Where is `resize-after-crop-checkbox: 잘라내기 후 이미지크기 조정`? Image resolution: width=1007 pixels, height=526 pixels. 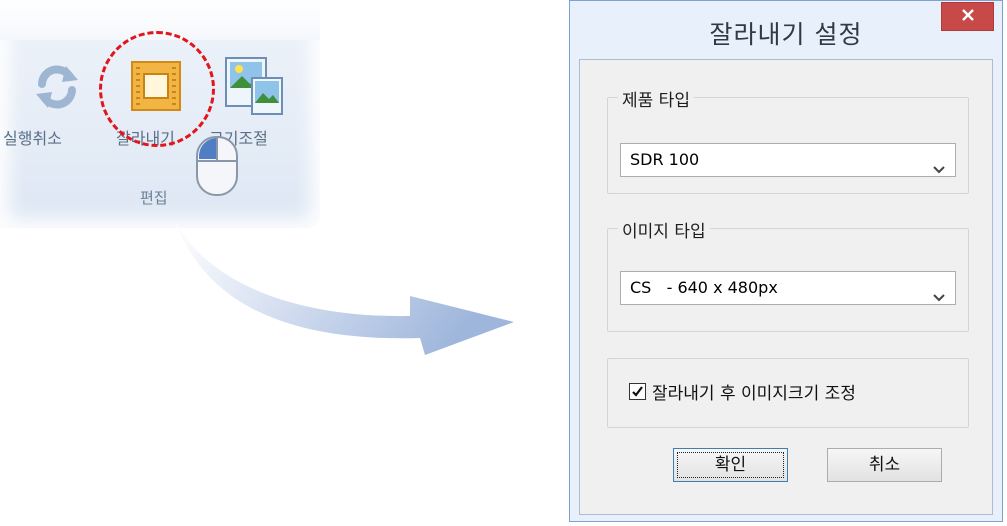 resize-after-crop-checkbox: 잘라내기 후 이미지크기 조정 is located at coordinates (742, 391).